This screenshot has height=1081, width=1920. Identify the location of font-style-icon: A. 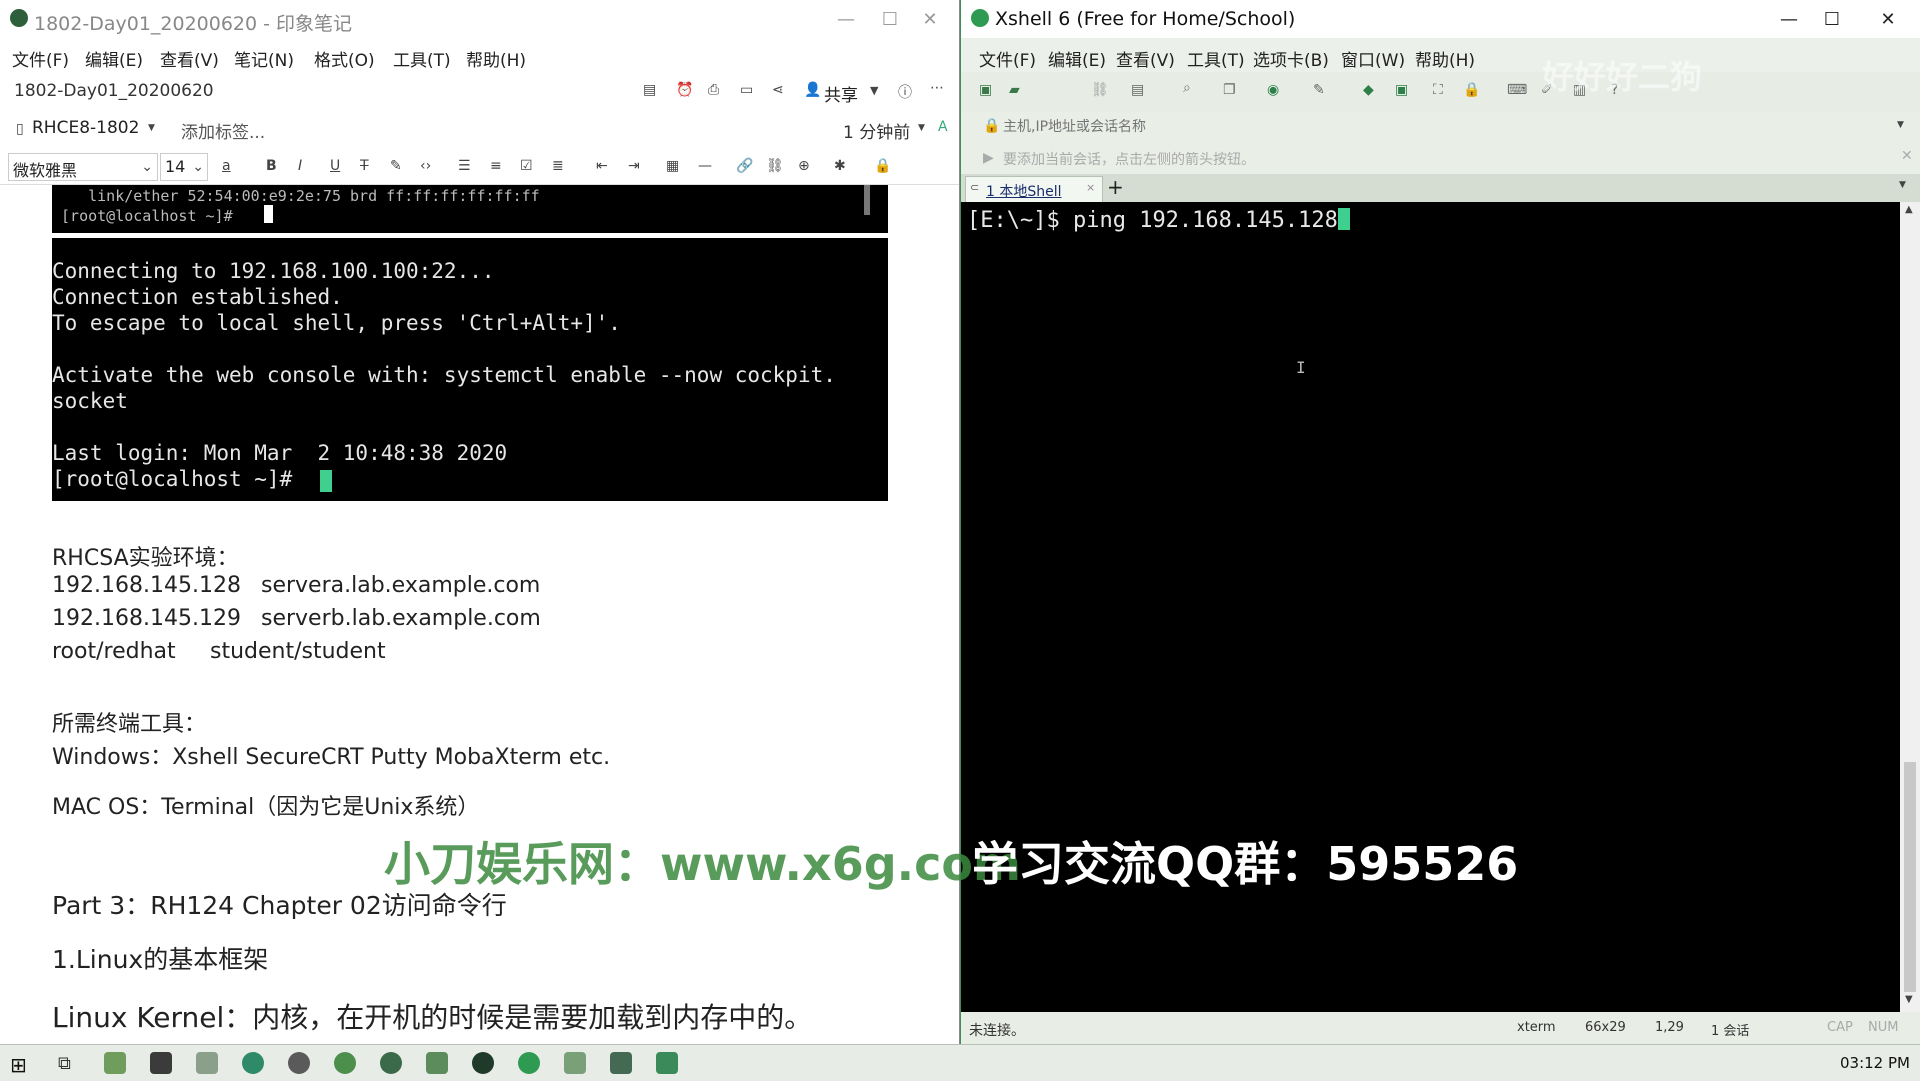
(943, 127).